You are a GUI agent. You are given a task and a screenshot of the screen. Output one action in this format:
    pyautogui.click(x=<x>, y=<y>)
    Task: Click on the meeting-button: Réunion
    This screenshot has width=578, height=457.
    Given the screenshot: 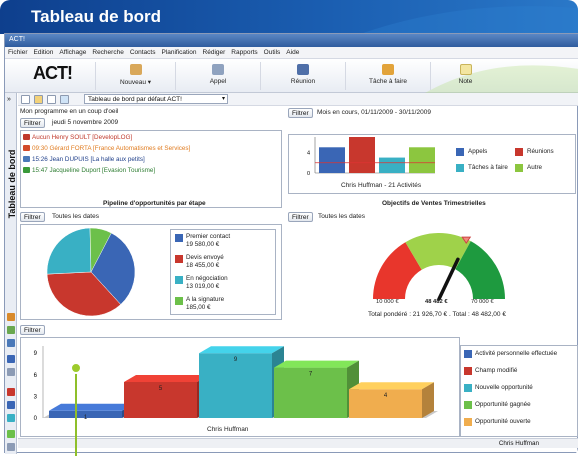 What is the action you would take?
    pyautogui.click(x=302, y=76)
    